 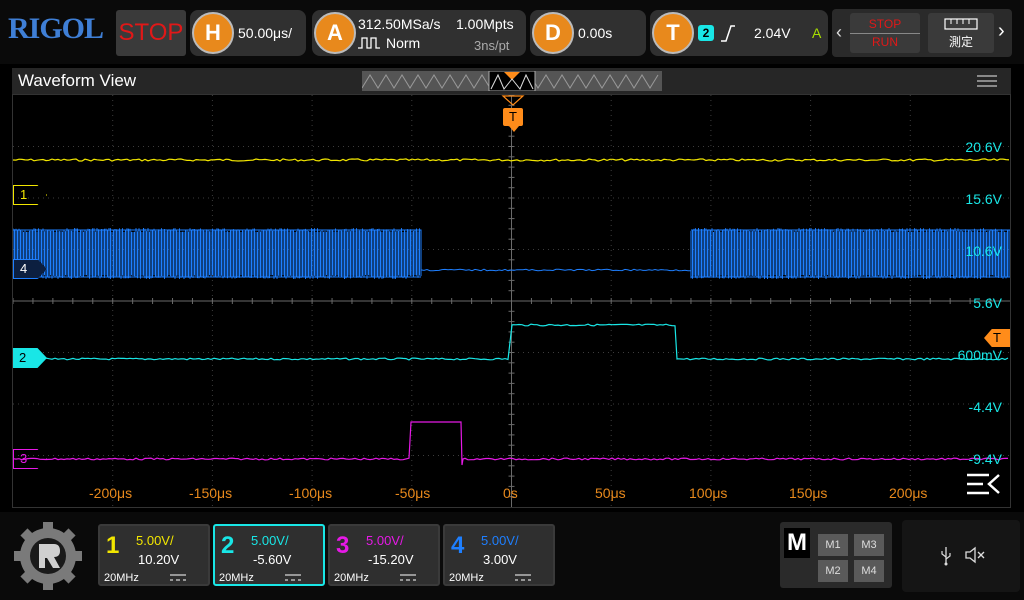 I want to click on acquire-mode-icon, so click(x=369, y=43).